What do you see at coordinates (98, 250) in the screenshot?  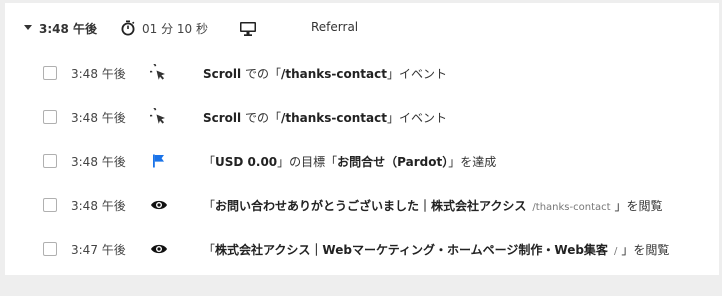 I see `event-time: 3:47 午後` at bounding box center [98, 250].